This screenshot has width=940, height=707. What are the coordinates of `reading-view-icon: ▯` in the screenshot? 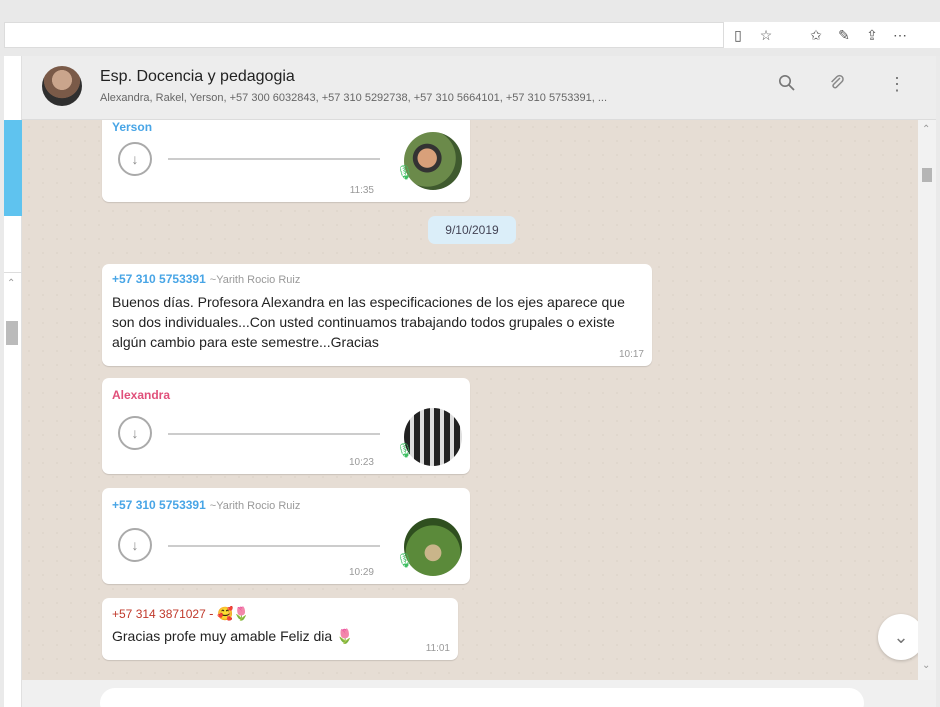 It's located at (738, 35).